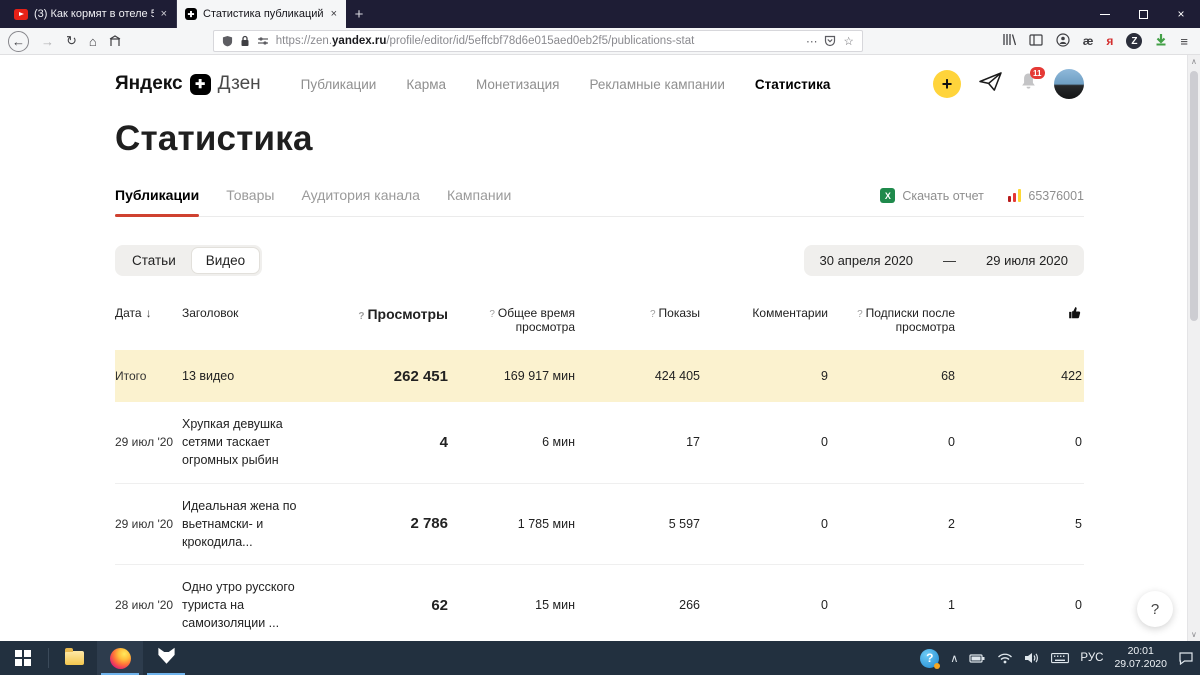  Describe the element at coordinates (385, 314) in the screenshot. I see `column-header-views: ? Просмотры` at that location.